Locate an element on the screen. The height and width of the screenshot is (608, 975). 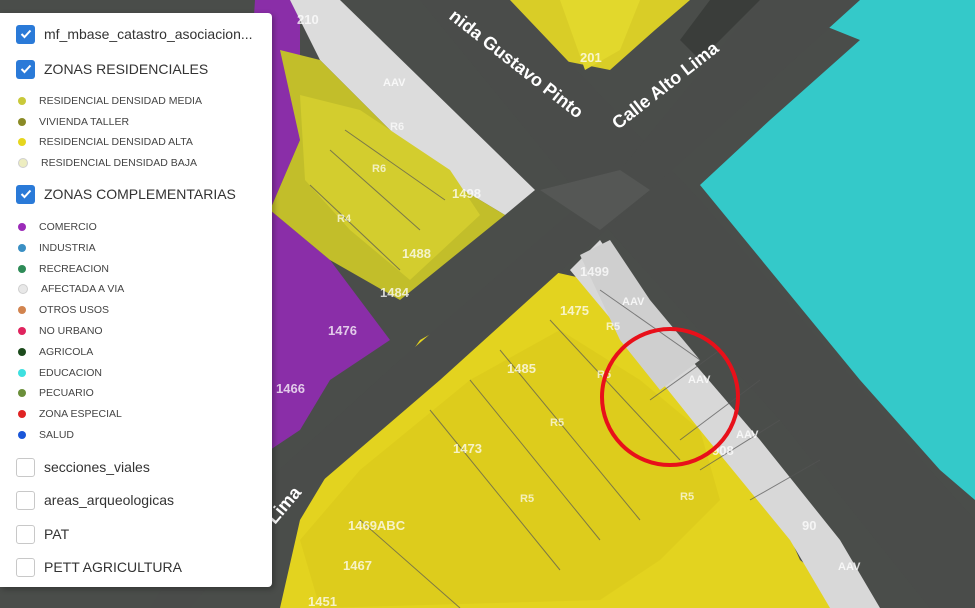
parcel-number: 1488 is located at coordinates (416, 253).